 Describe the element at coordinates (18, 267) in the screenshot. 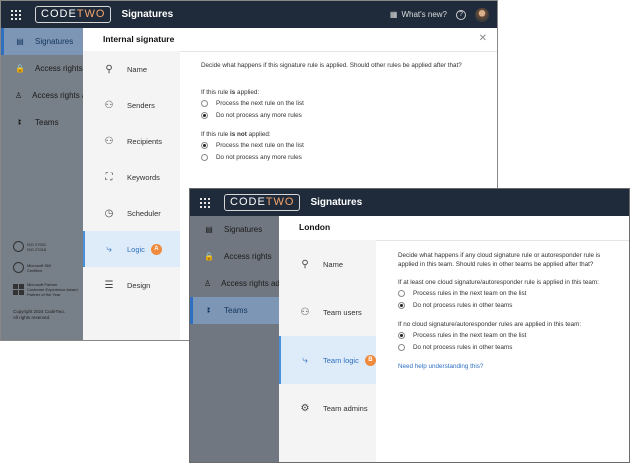

I see `certified-seal-icon` at that location.